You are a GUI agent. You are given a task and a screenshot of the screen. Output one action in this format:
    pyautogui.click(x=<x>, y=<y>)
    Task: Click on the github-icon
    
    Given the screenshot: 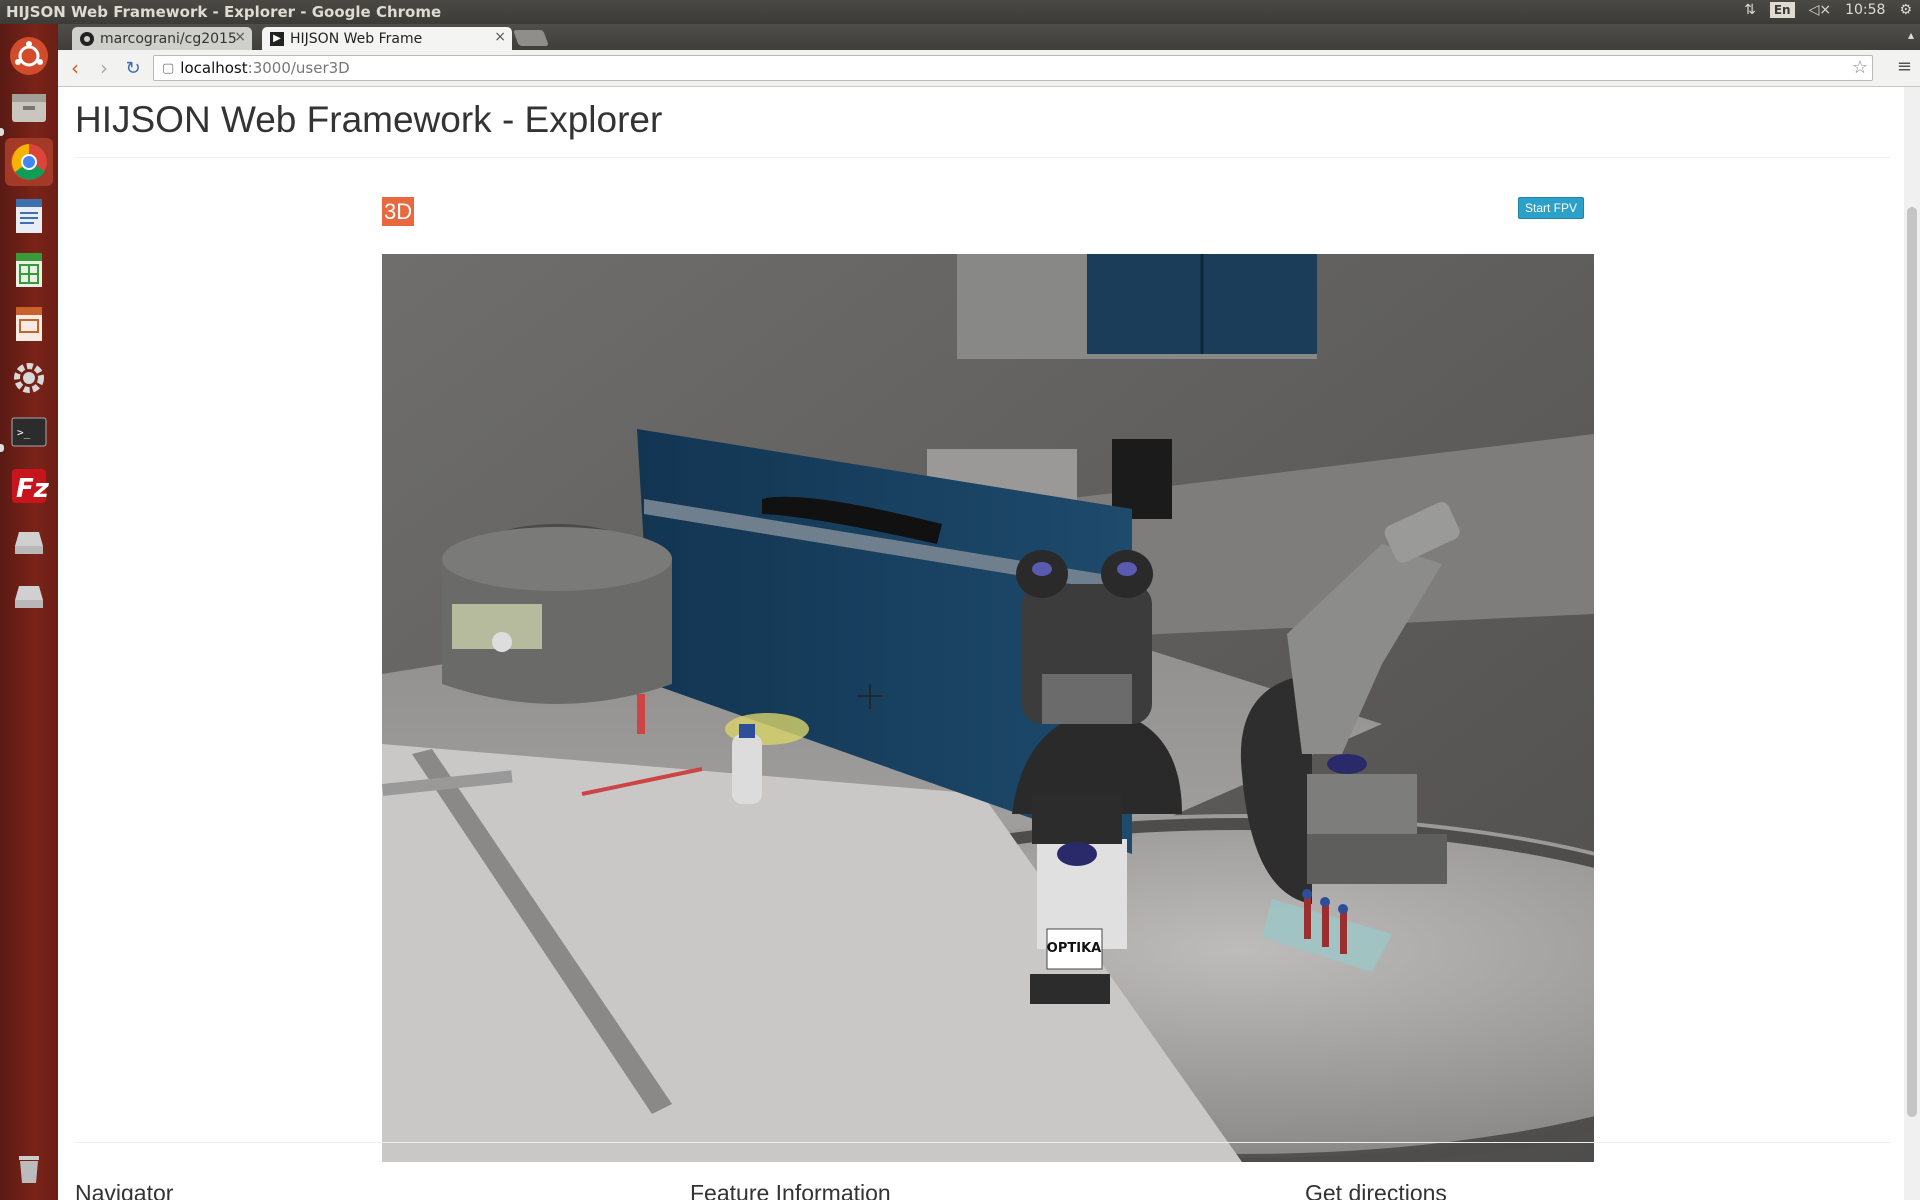 What is the action you would take?
    pyautogui.click(x=87, y=38)
    